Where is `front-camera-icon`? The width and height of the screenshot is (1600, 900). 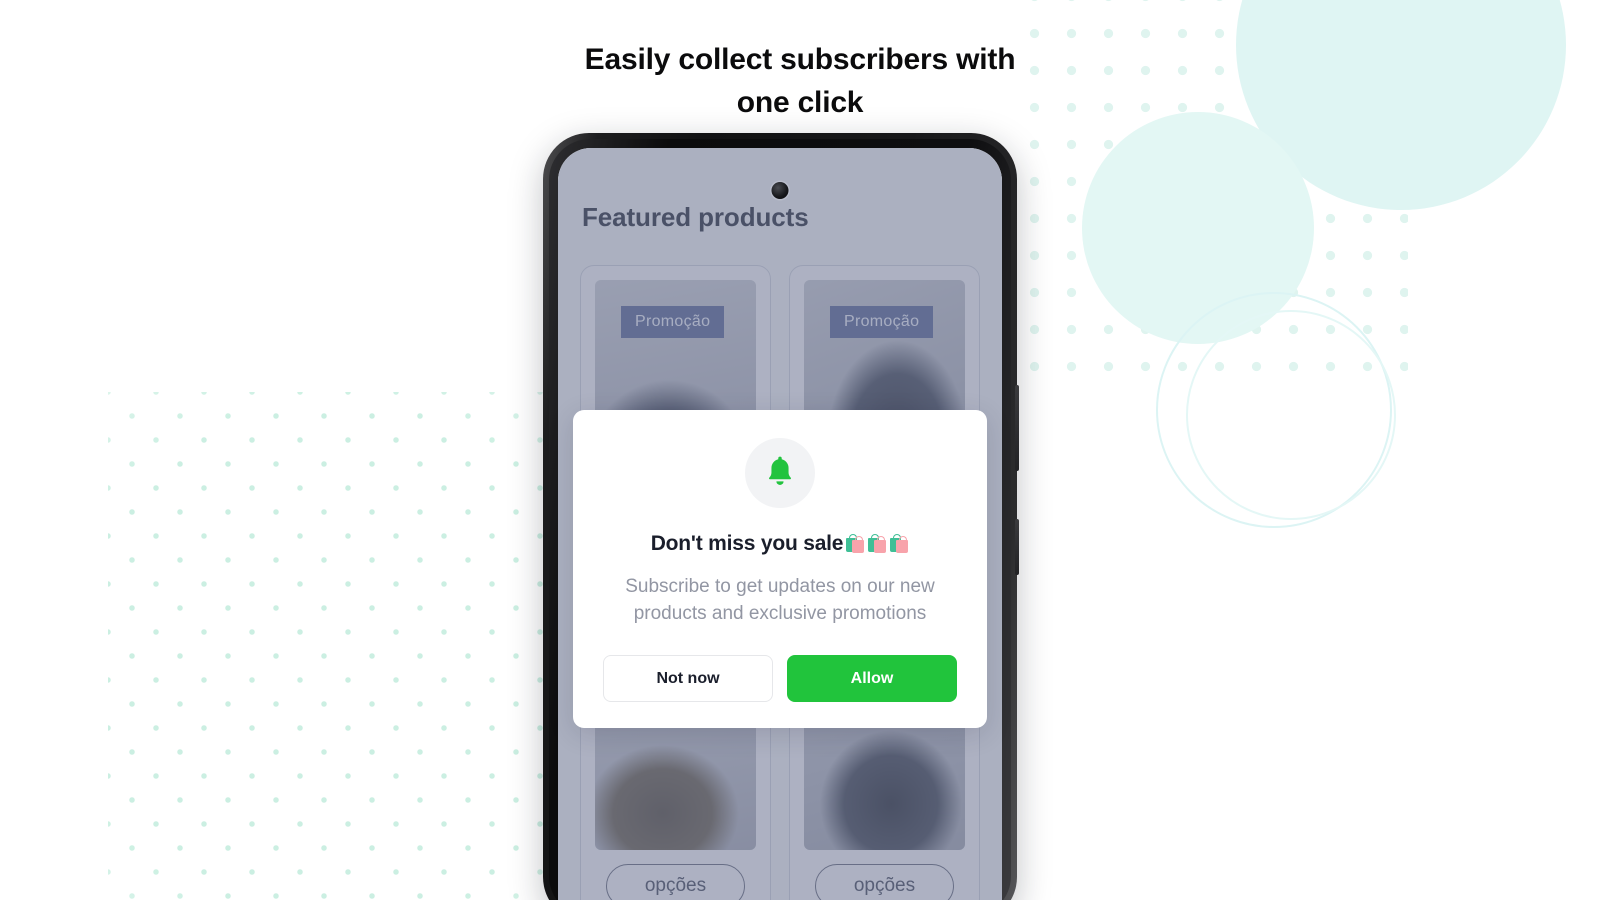
front-camera-icon is located at coordinates (780, 190).